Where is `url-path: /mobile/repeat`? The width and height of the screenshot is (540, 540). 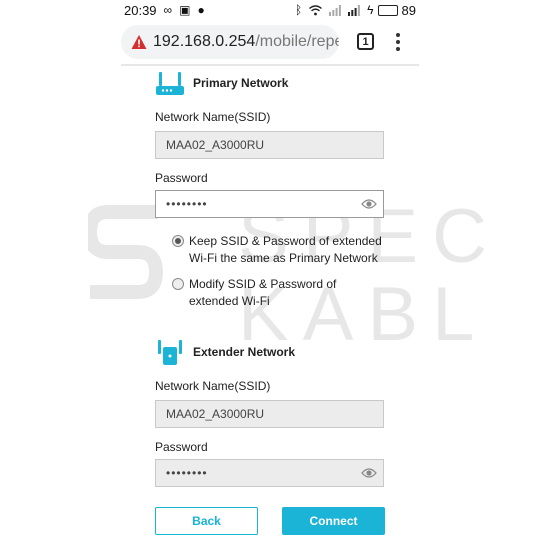 url-path: /mobile/repeat is located at coordinates (297, 41).